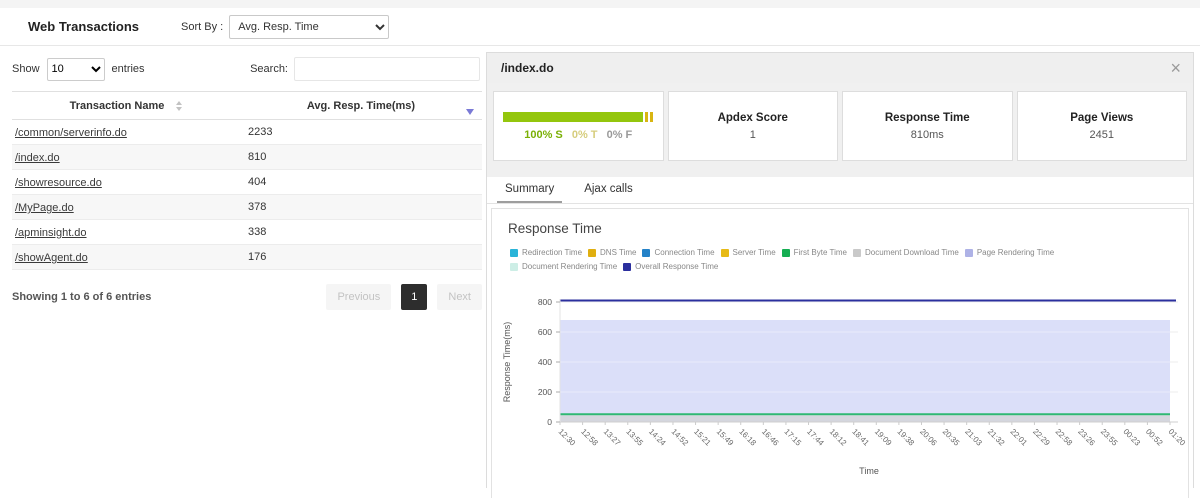  What do you see at coordinates (555, 228) in the screenshot?
I see `chart-section-title: Response Time` at bounding box center [555, 228].